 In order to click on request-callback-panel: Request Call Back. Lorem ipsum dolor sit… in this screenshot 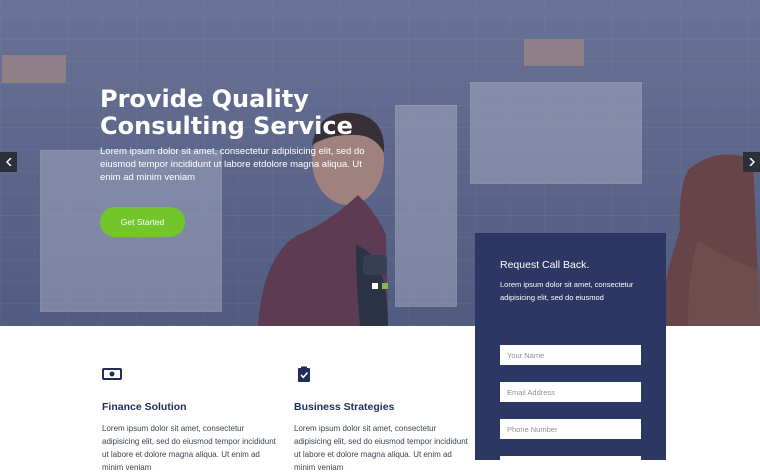, I will do `click(570, 354)`.